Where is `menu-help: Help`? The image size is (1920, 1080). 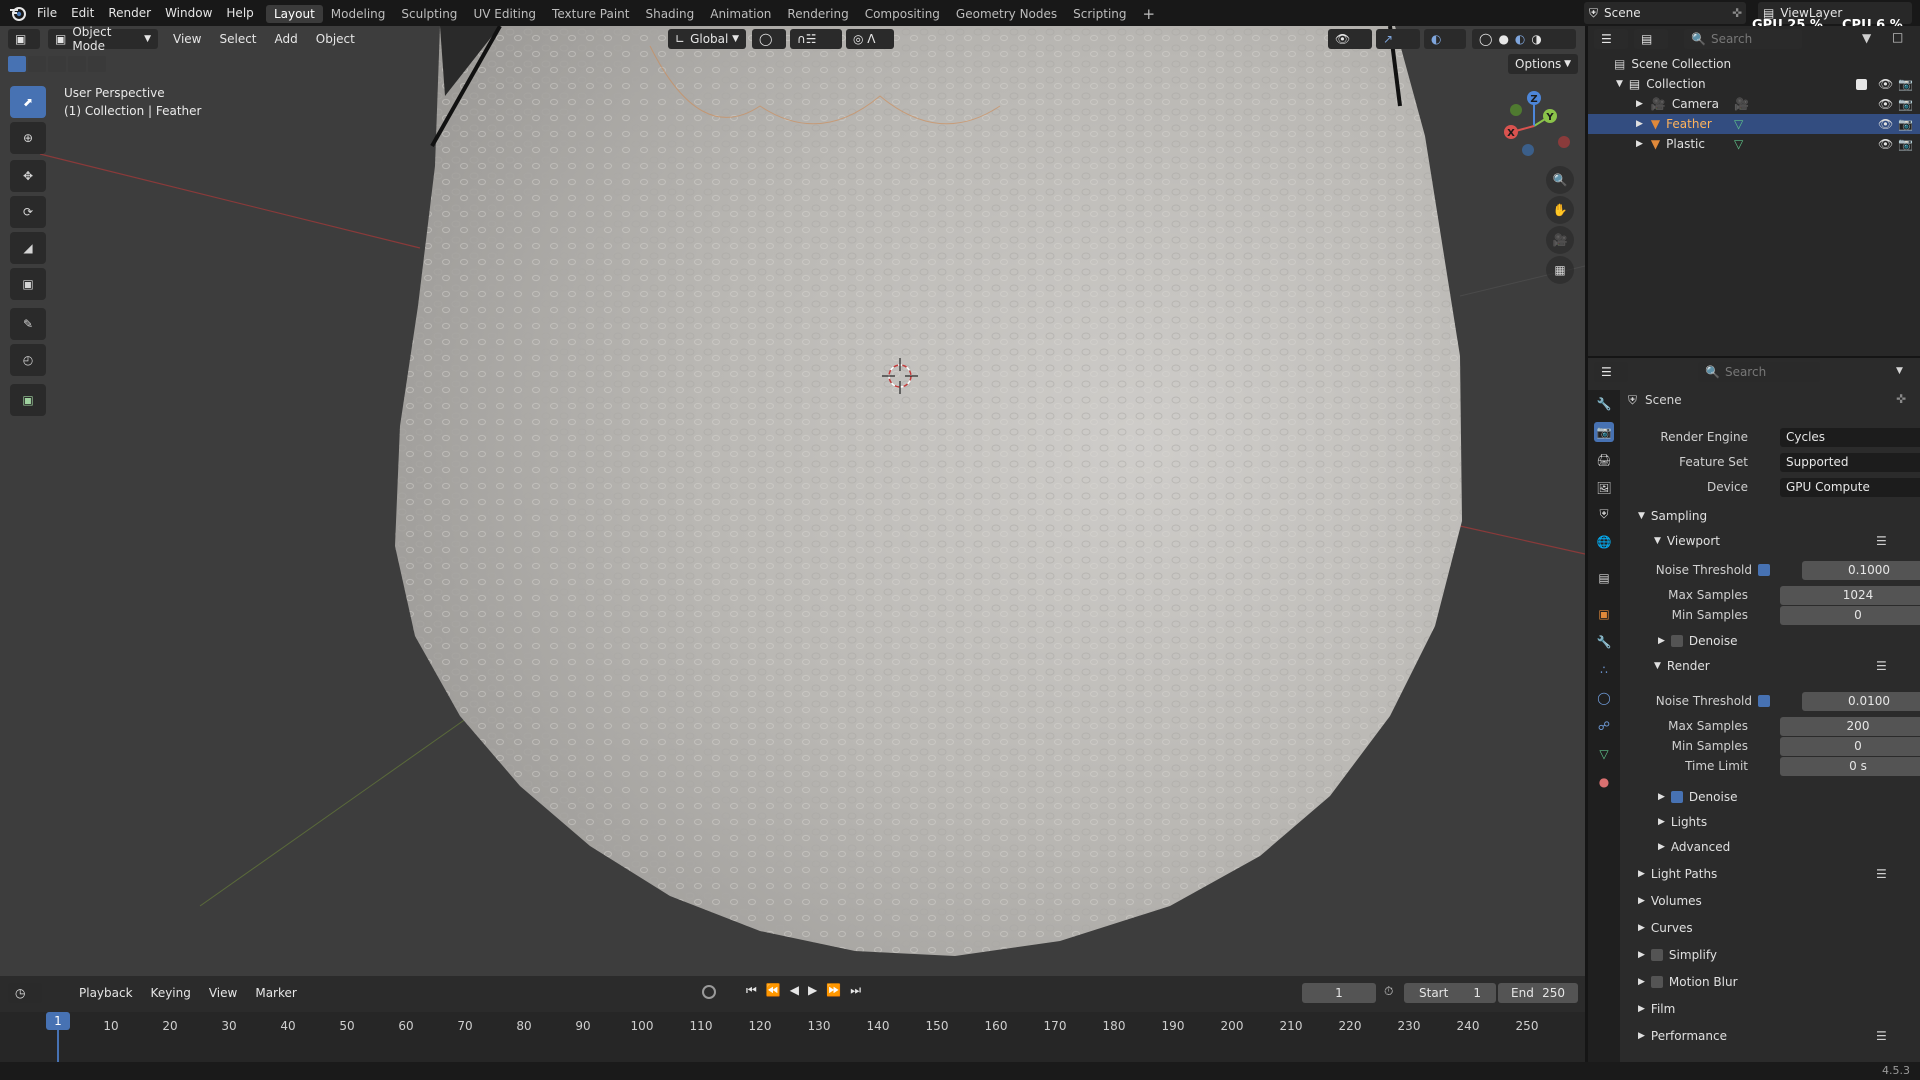 menu-help: Help is located at coordinates (239, 13).